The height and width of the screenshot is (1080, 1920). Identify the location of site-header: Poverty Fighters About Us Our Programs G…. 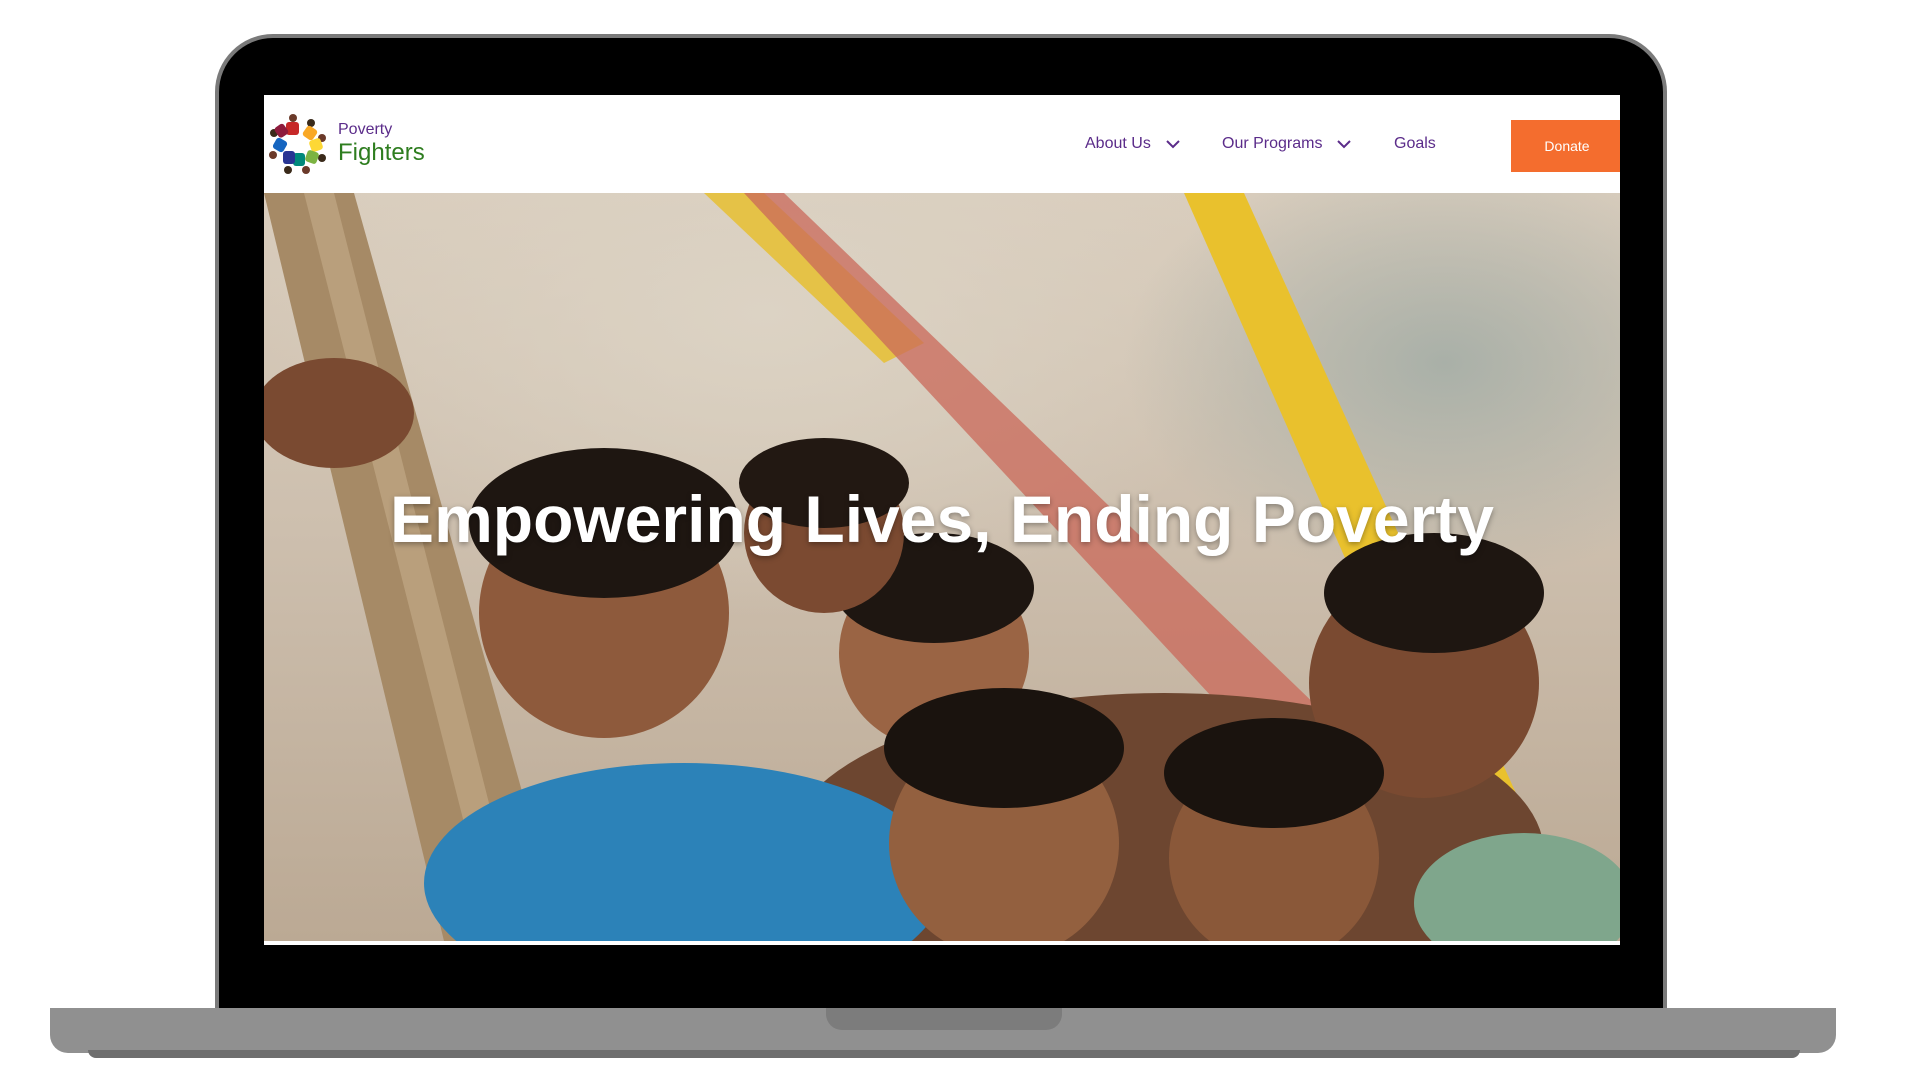
(942, 144).